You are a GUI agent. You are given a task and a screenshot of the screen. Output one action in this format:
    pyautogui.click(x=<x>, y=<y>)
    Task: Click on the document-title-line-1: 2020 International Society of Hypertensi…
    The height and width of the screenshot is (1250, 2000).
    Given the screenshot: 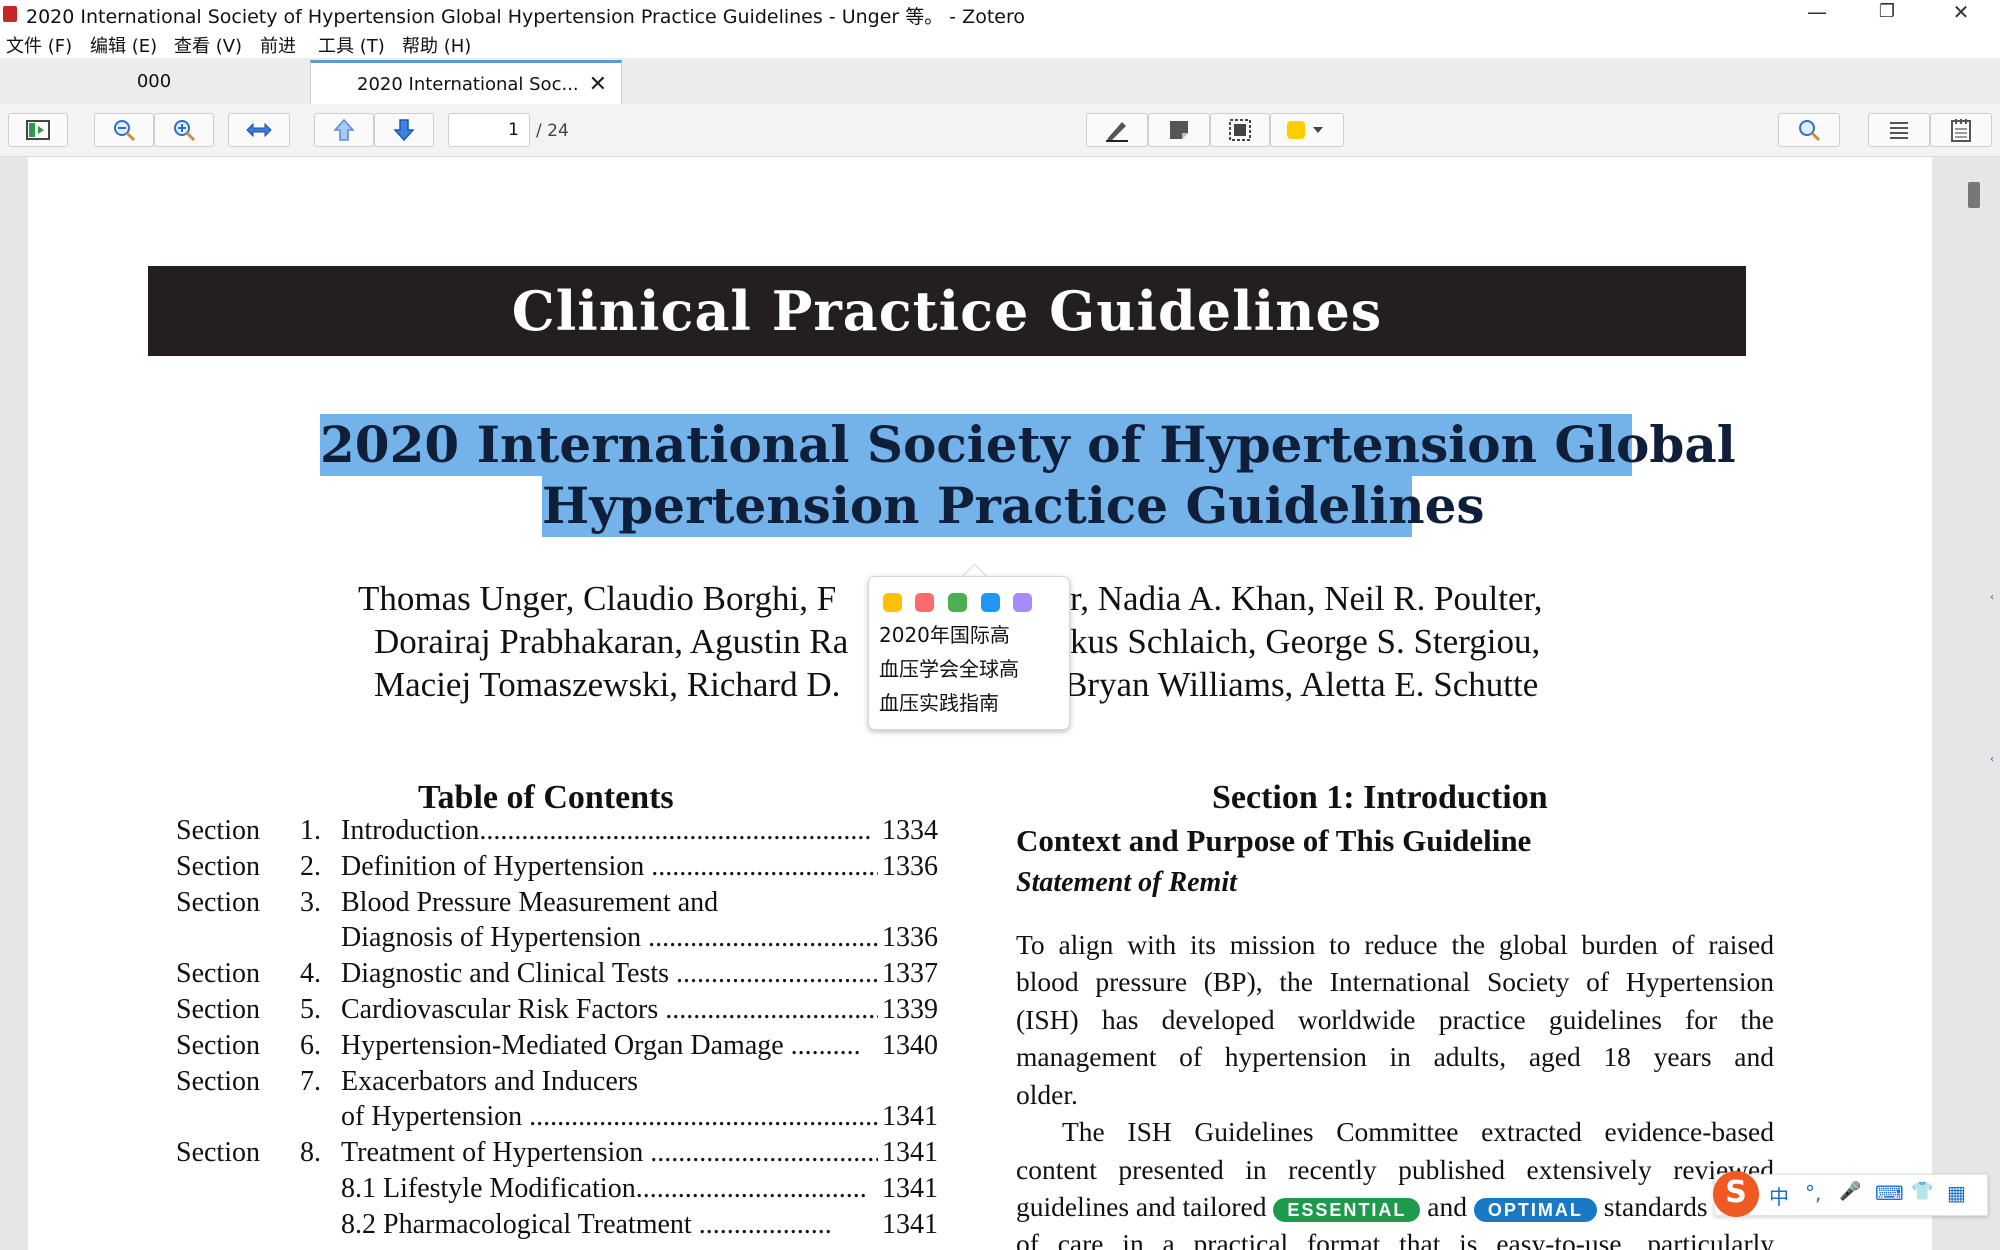 What is the action you would take?
    pyautogui.click(x=1028, y=445)
    